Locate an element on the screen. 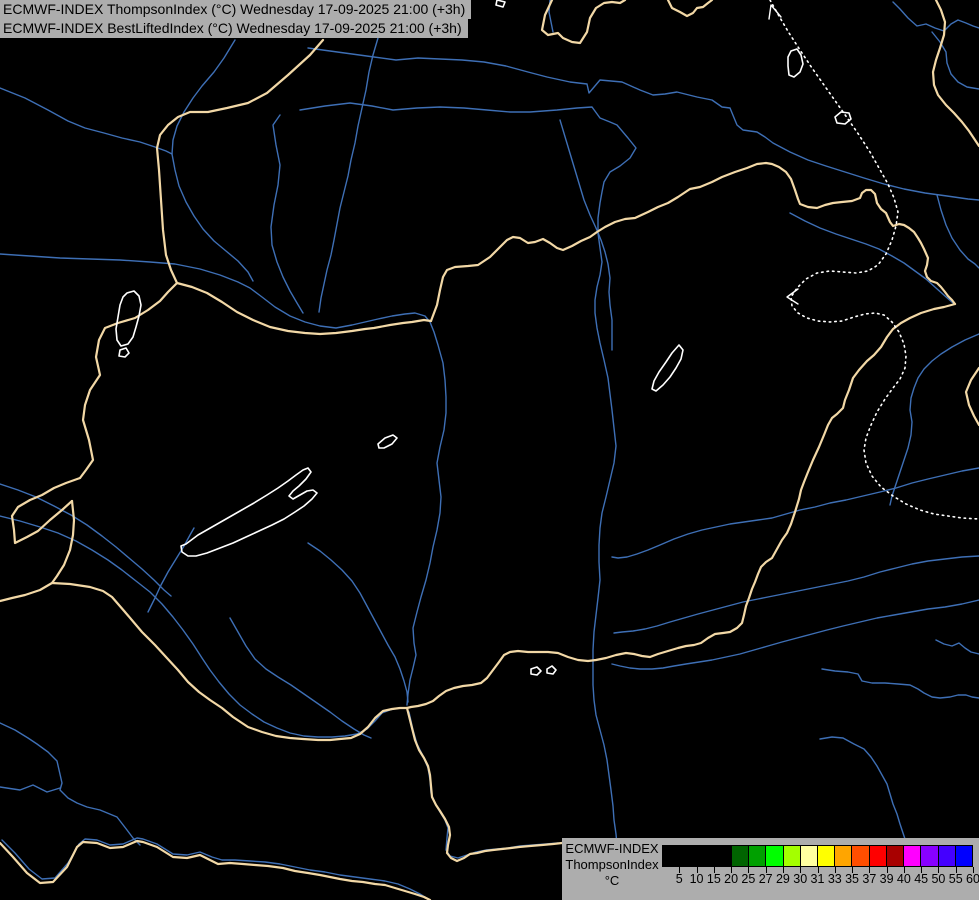 This screenshot has width=979, height=900. scale-tick-label: 27 is located at coordinates (765, 879).